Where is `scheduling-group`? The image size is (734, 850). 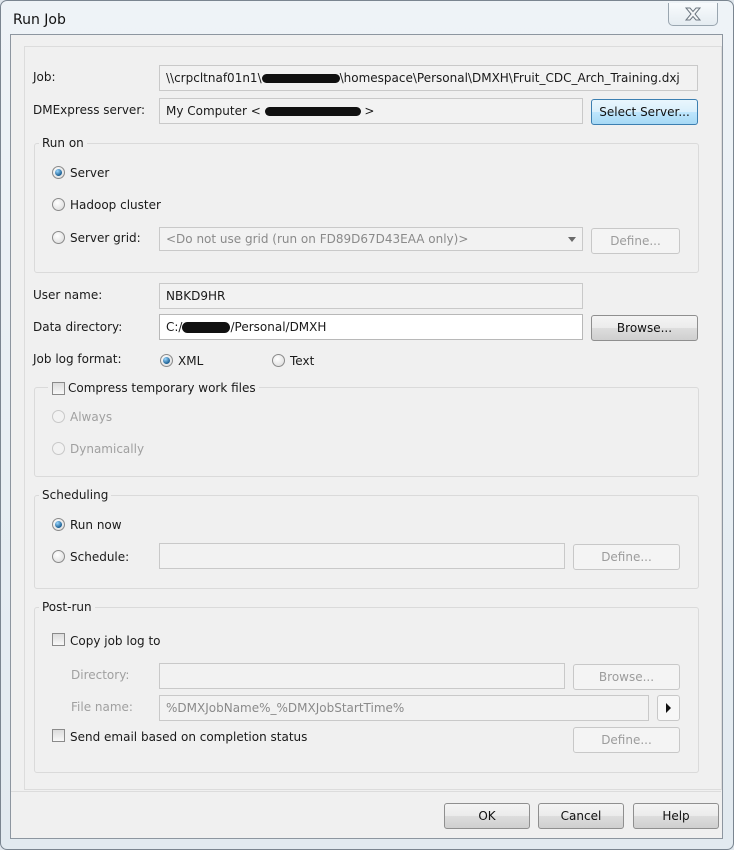
scheduling-group is located at coordinates (366, 542).